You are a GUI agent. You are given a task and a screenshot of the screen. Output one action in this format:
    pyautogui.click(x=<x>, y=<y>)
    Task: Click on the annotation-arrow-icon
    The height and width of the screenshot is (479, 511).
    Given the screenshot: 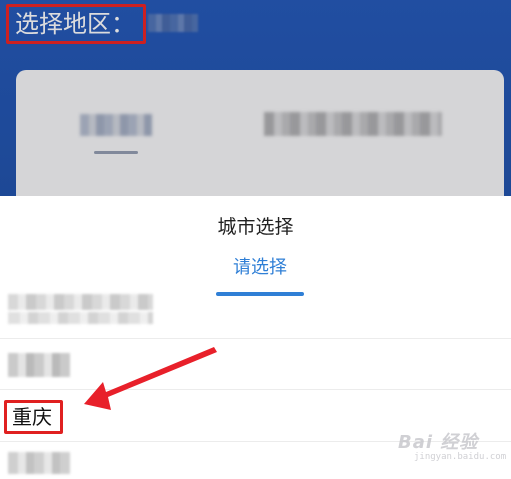 What is the action you would take?
    pyautogui.click(x=150, y=378)
    